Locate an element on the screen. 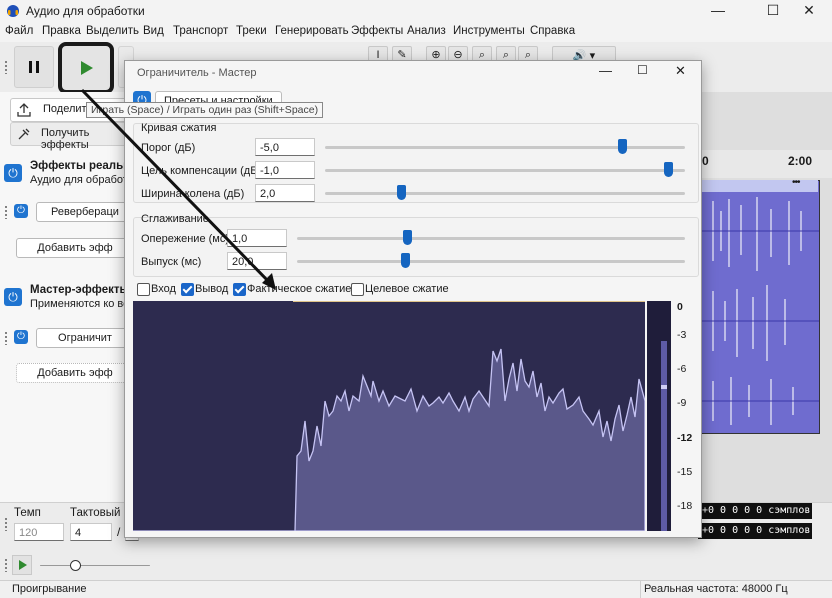  threshold-input: -5,0 is located at coordinates (285, 147).